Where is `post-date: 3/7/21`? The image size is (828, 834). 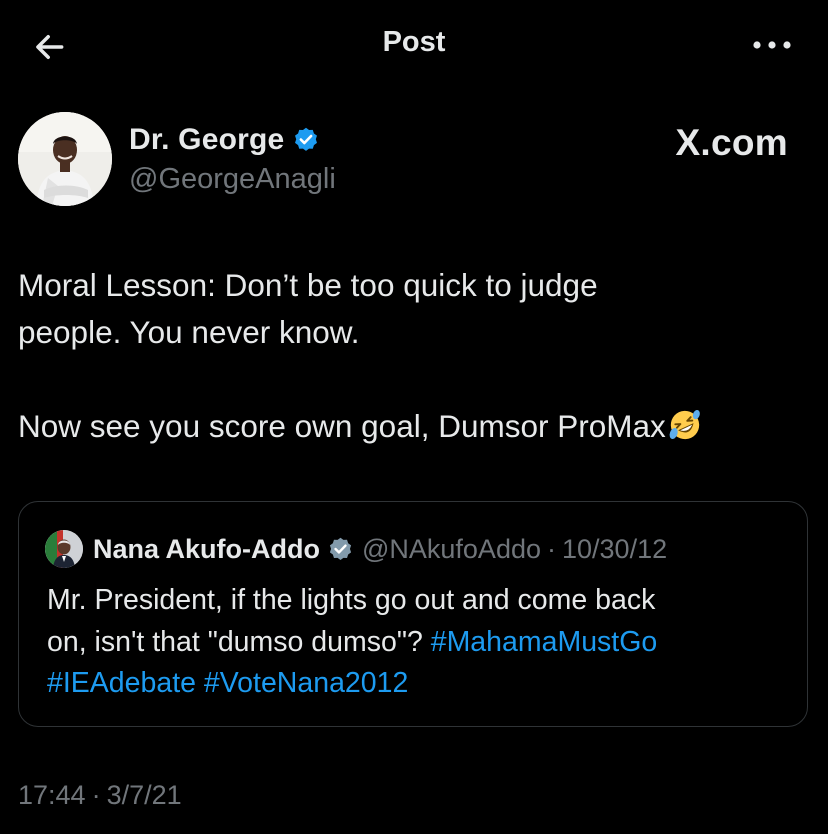 post-date: 3/7/21 is located at coordinates (144, 795).